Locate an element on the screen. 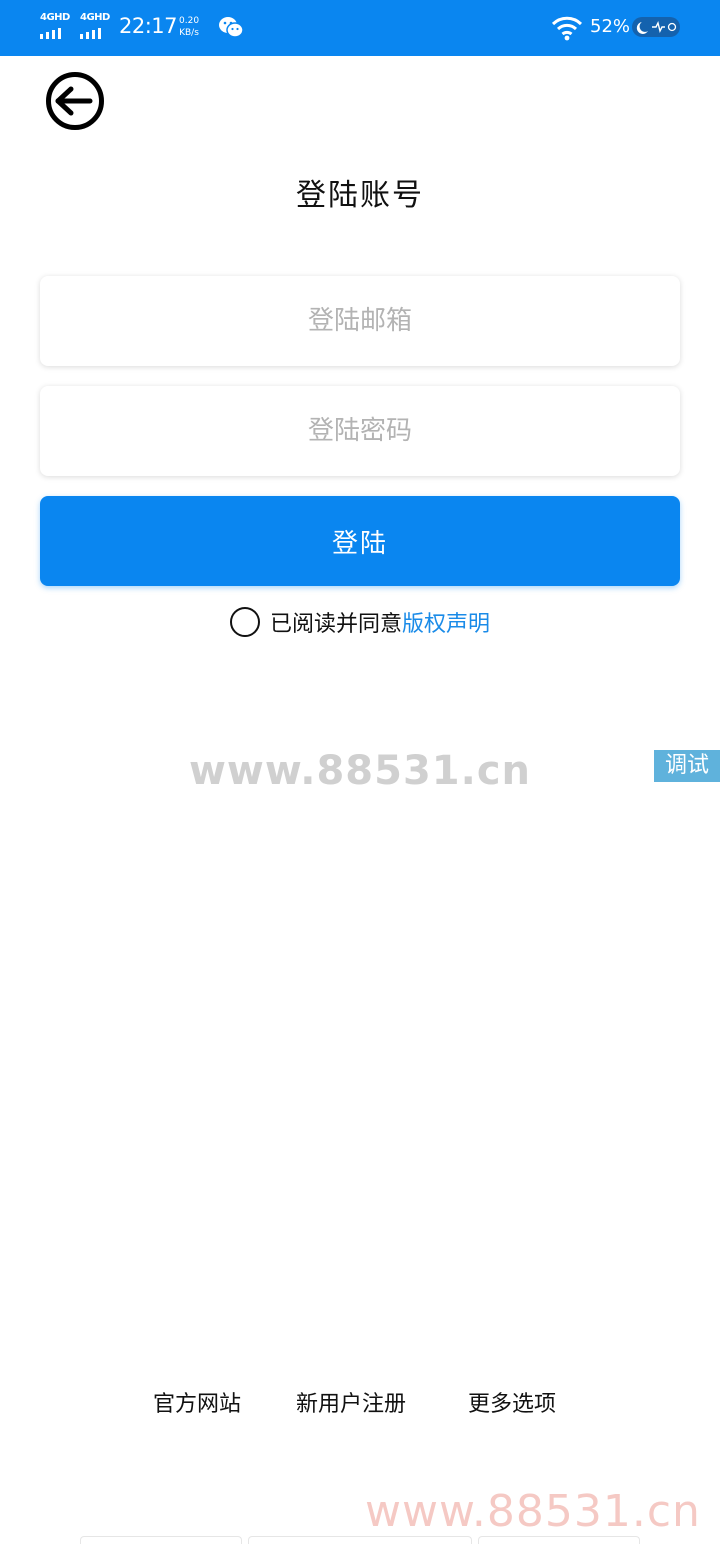  signal-1-label: 4GHD is located at coordinates (55, 17).